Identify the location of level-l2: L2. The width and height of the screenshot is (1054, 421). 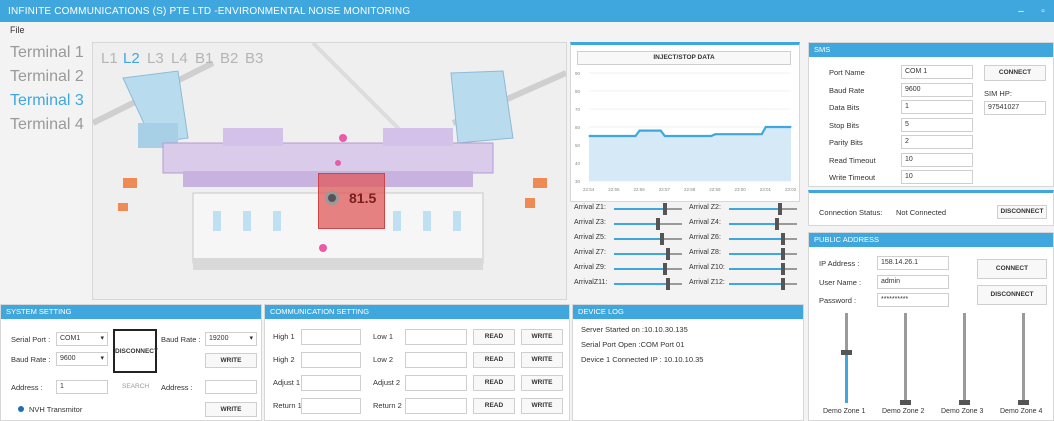
(131, 58).